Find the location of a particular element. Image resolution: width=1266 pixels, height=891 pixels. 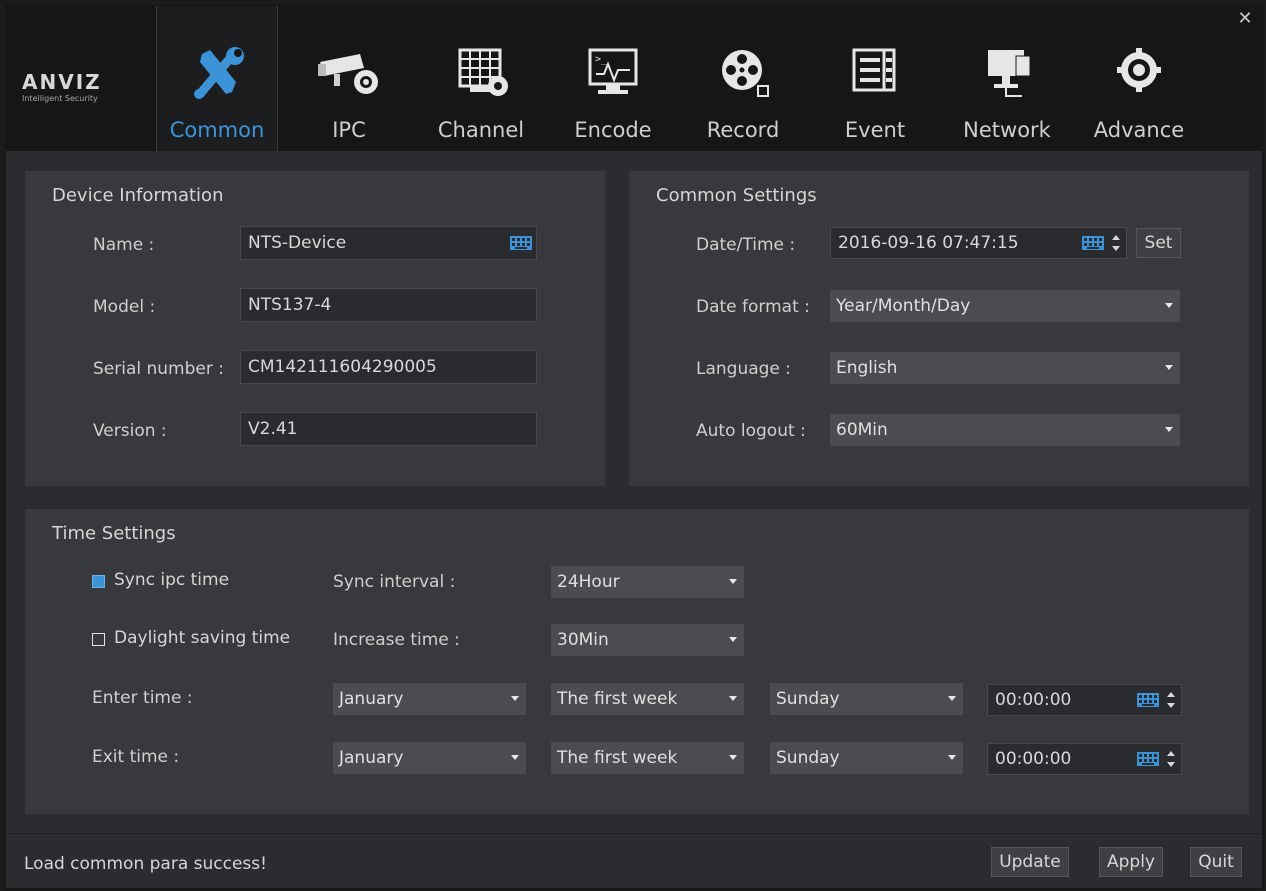

exit-time-spinner is located at coordinates (1171, 759).